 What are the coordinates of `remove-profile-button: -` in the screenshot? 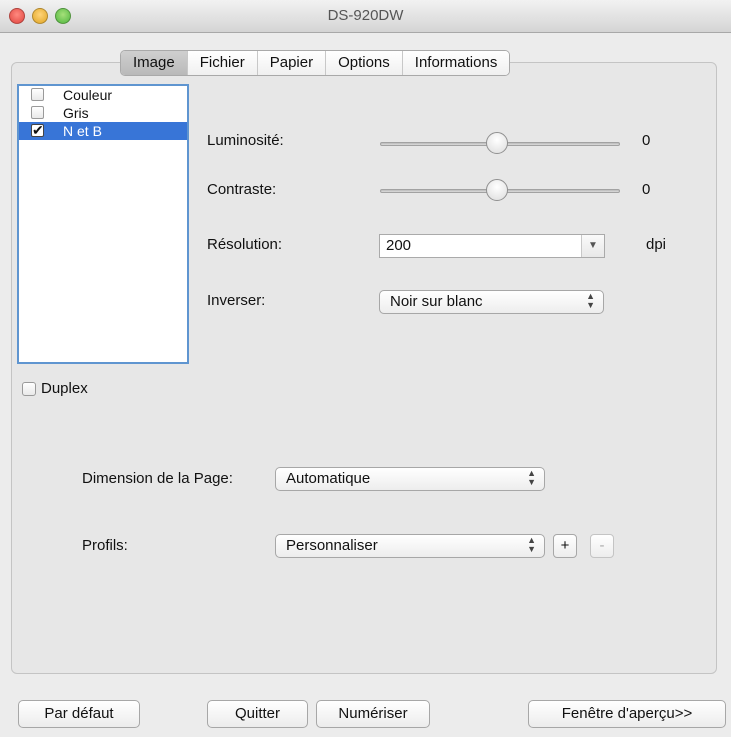 It's located at (602, 546).